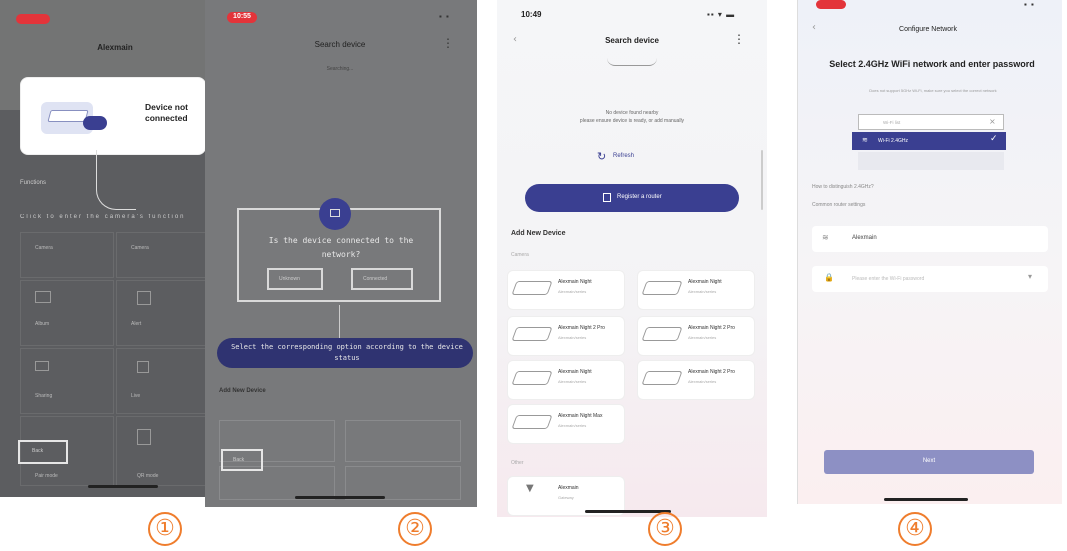 The width and height of the screenshot is (1067, 551). What do you see at coordinates (160, 313) in the screenshot?
I see `tile: Alert` at bounding box center [160, 313].